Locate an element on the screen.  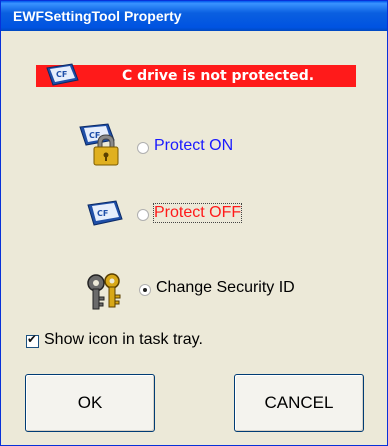
show-tray-label: Show icon in task tray. is located at coordinates (123, 340).